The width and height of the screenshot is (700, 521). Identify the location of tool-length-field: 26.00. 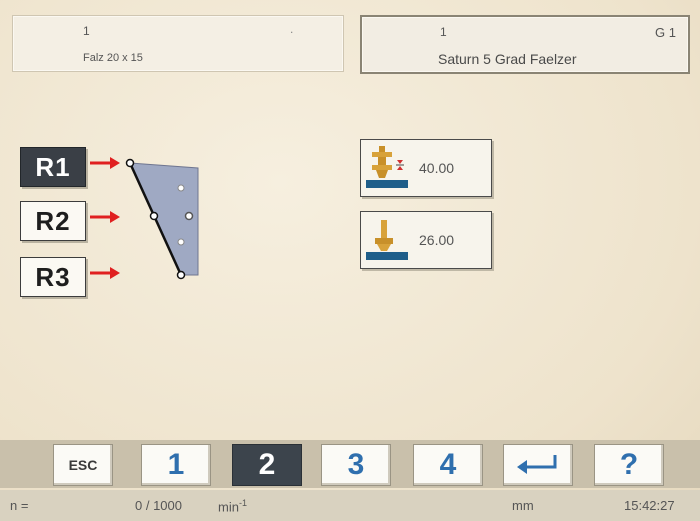
(426, 240).